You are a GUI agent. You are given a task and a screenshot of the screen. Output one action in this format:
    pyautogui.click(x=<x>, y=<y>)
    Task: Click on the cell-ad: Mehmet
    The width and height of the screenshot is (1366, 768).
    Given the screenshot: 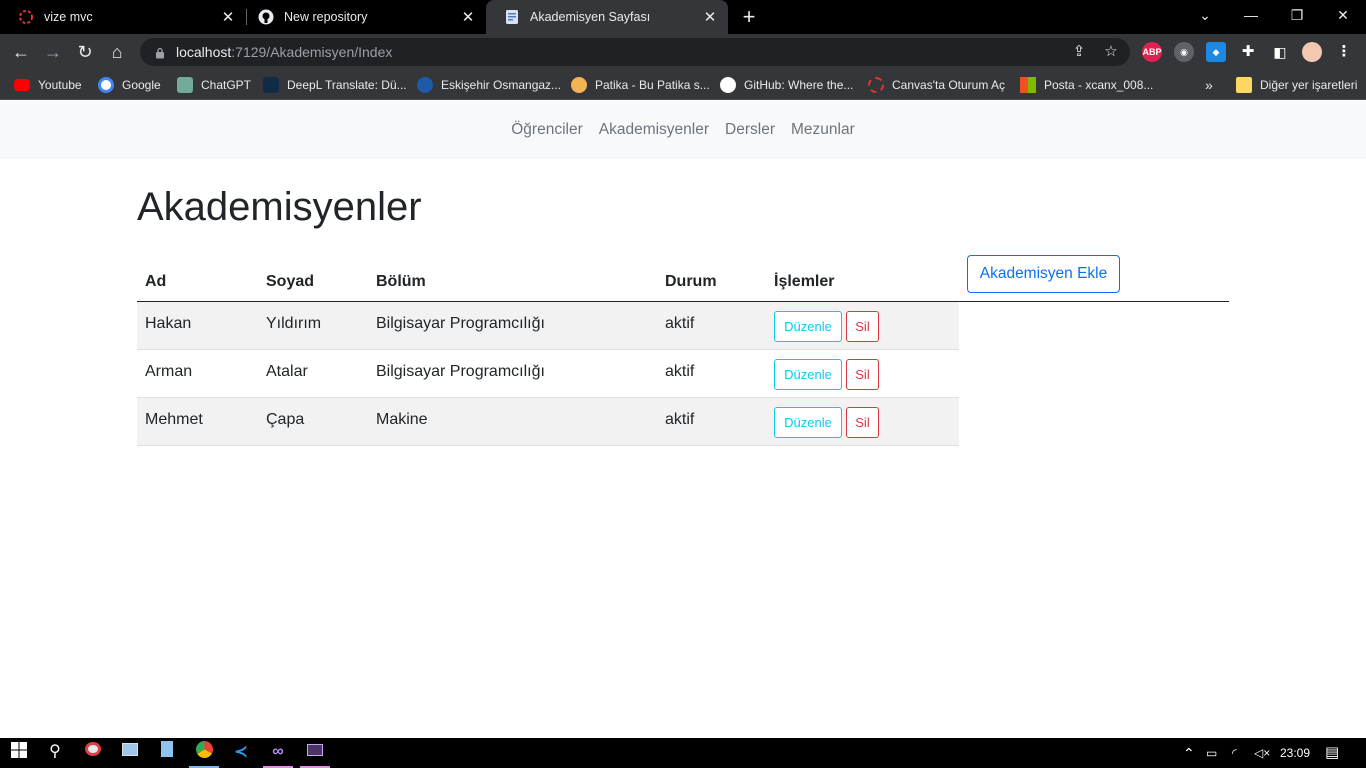 What is the action you would take?
    pyautogui.click(x=174, y=419)
    